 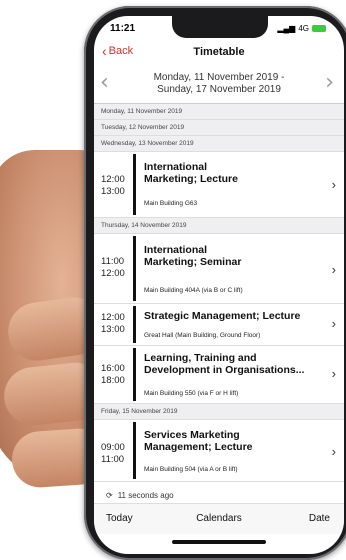 What do you see at coordinates (113, 273) in the screenshot?
I see `event-end: 12:00` at bounding box center [113, 273].